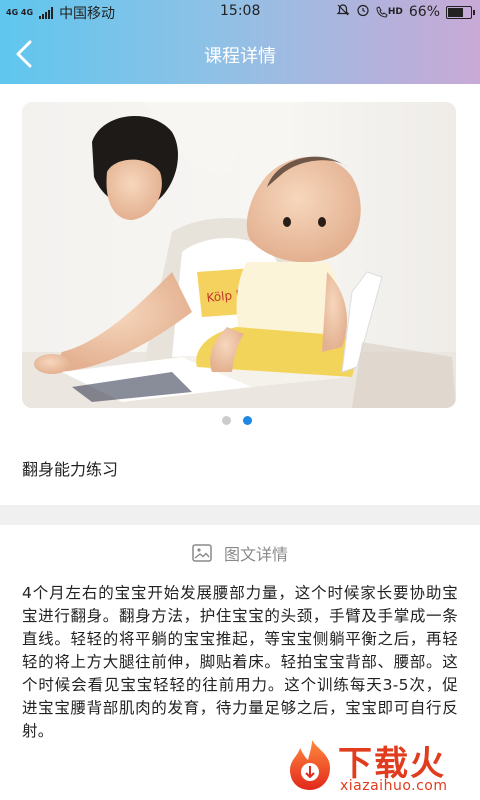 The image size is (480, 800). I want to click on detail-section-header: 图文详情, so click(240, 553).